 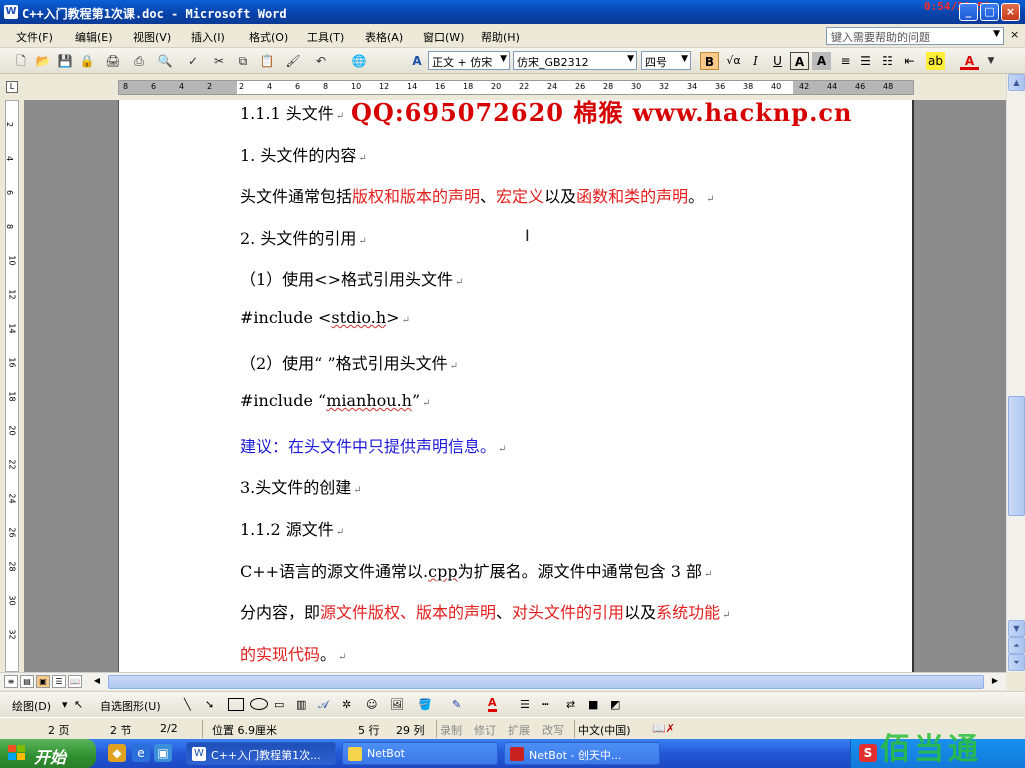 What do you see at coordinates (485, 730) in the screenshot?
I see `status-track: 修订` at bounding box center [485, 730].